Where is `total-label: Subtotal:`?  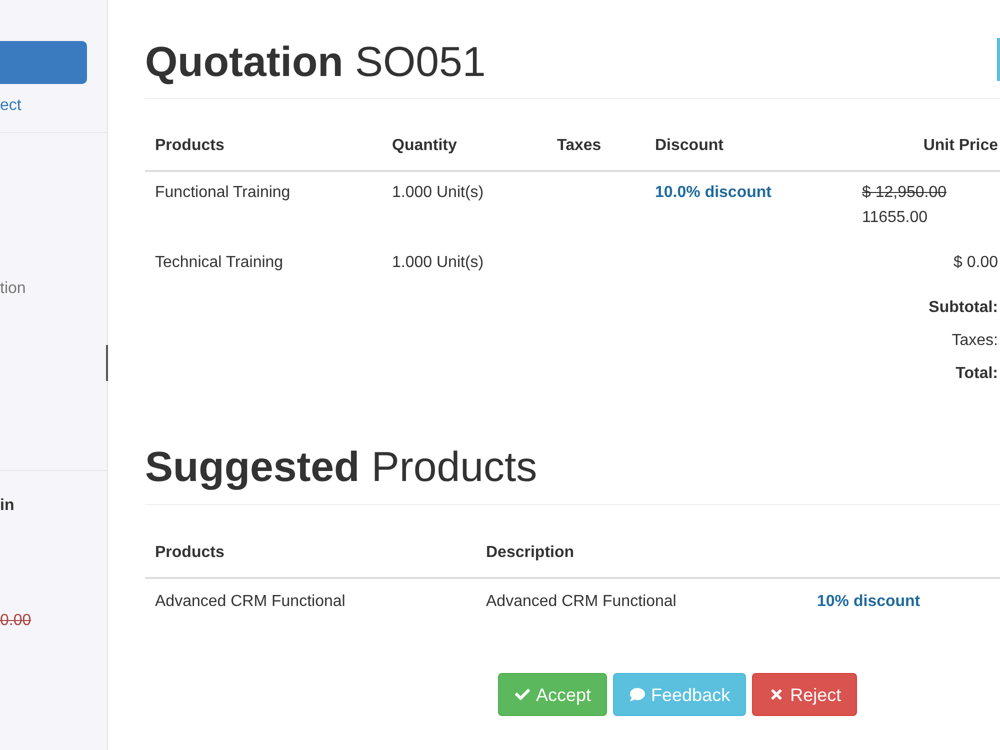 total-label: Subtotal: is located at coordinates (963, 308).